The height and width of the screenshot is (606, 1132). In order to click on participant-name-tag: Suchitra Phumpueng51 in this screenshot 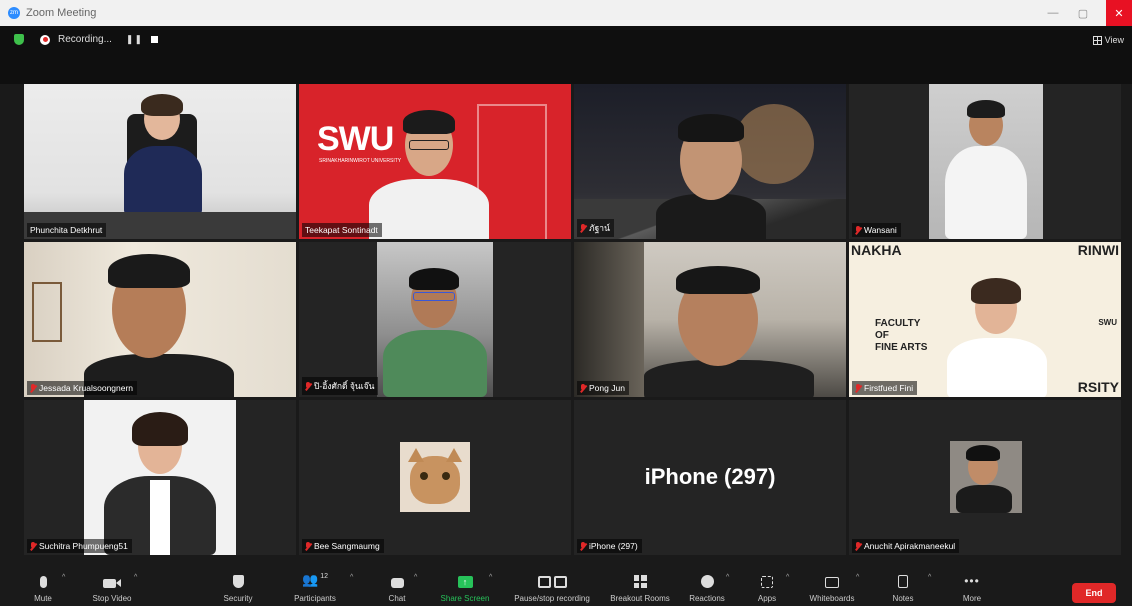, I will do `click(79, 546)`.